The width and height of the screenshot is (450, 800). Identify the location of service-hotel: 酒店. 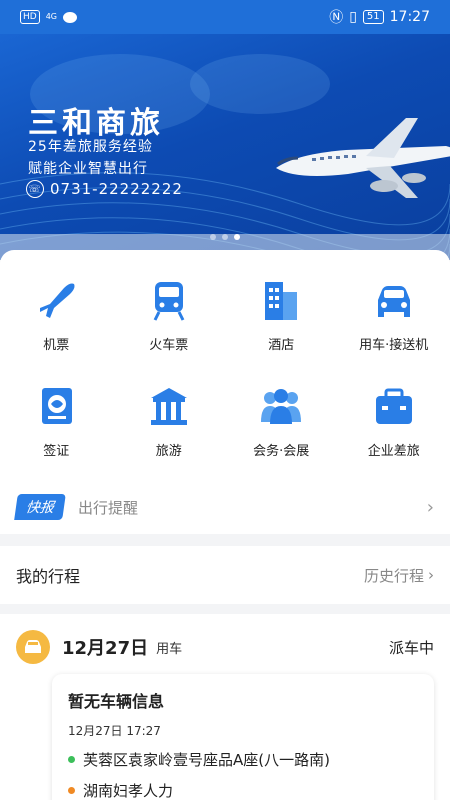
(281, 331).